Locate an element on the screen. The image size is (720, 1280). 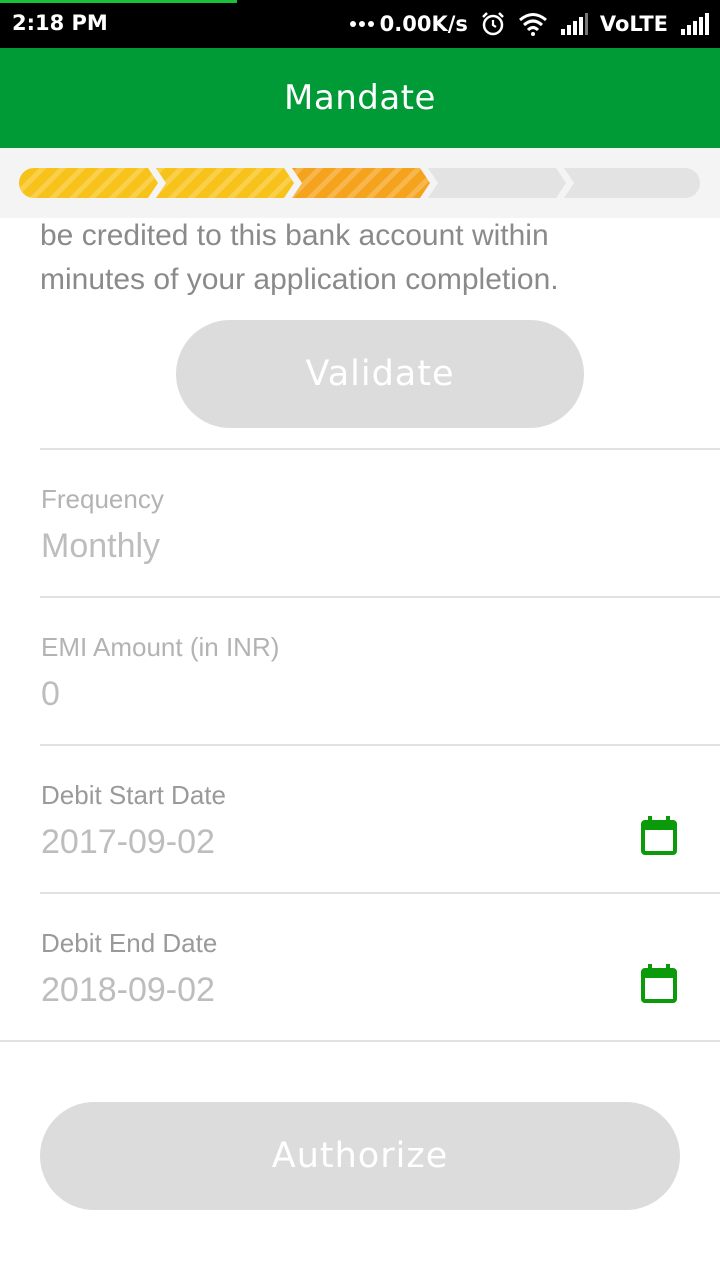
status-bar: 2:18 PM 0.00K/s VoLTE is located at coordinates (360, 24).